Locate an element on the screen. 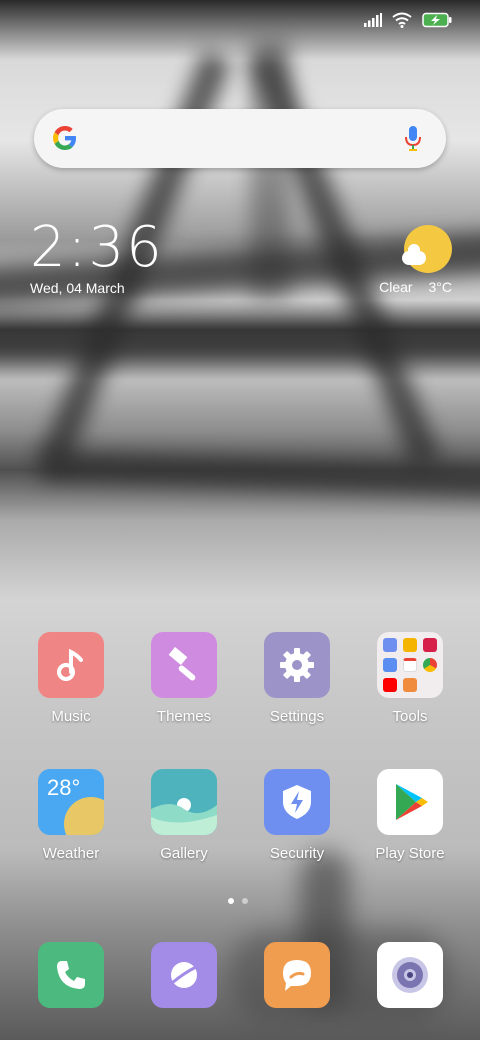  dock-messaging is located at coordinates (297, 975).